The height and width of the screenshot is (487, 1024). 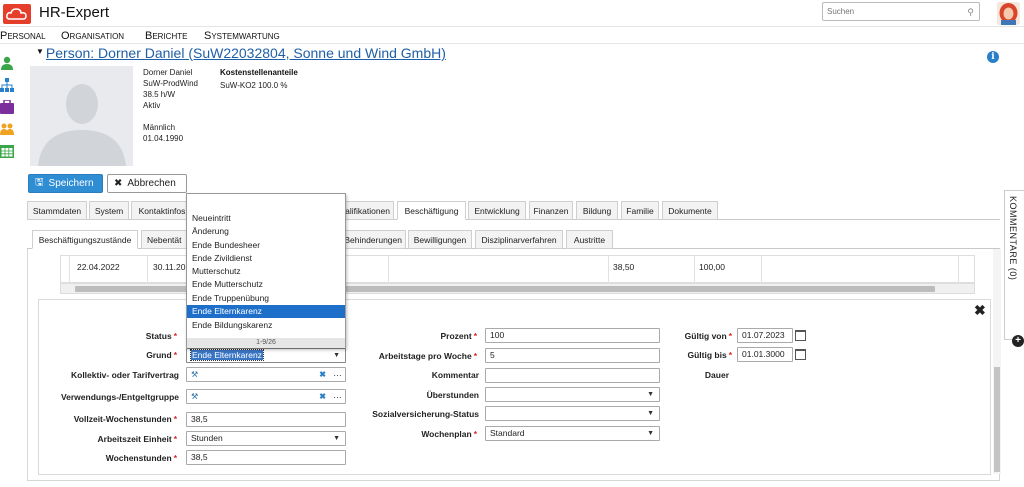 What do you see at coordinates (572, 335) in the screenshot?
I see `prozent-input: 100` at bounding box center [572, 335].